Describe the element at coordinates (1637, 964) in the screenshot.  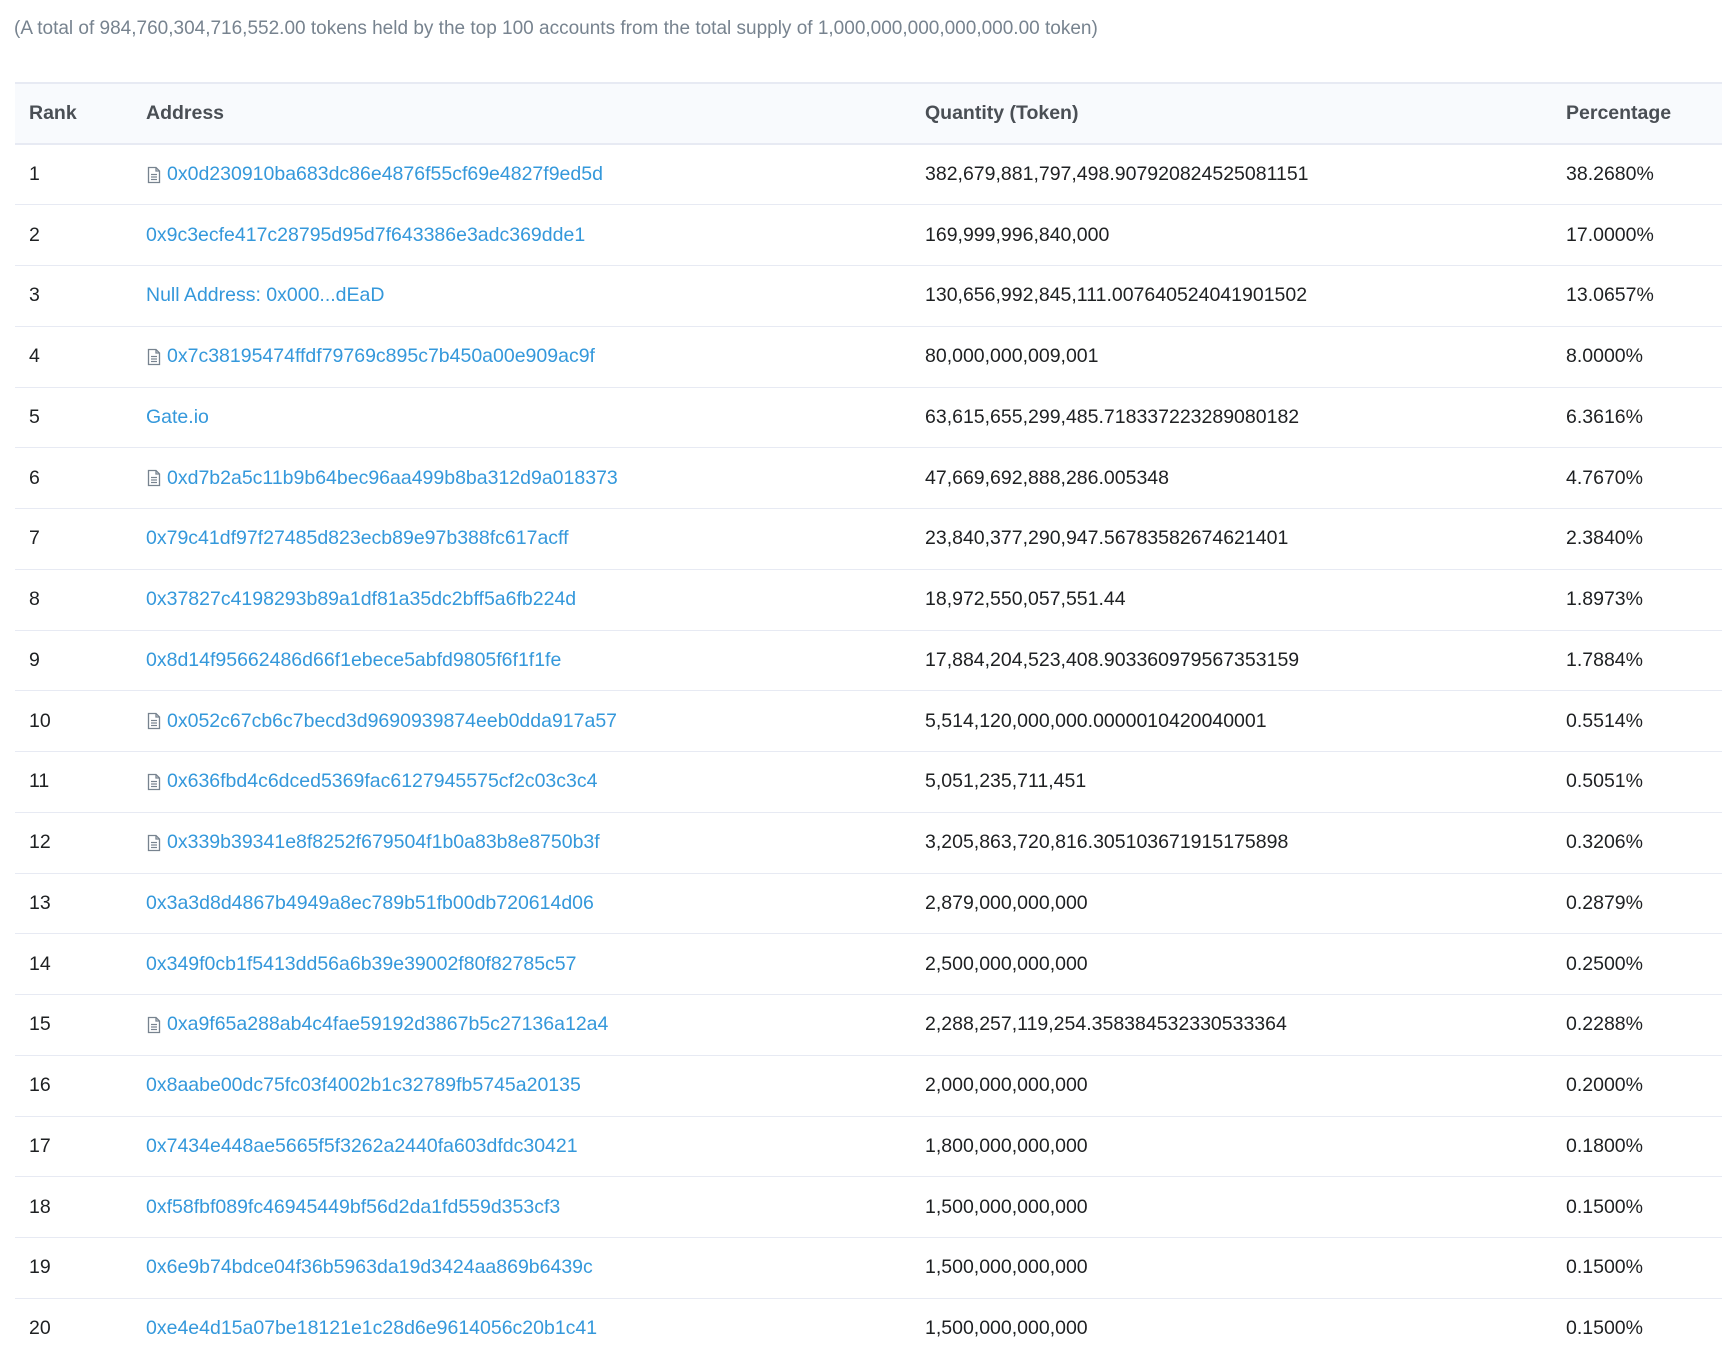
I see `percentage-cell: 0.2500%` at that location.